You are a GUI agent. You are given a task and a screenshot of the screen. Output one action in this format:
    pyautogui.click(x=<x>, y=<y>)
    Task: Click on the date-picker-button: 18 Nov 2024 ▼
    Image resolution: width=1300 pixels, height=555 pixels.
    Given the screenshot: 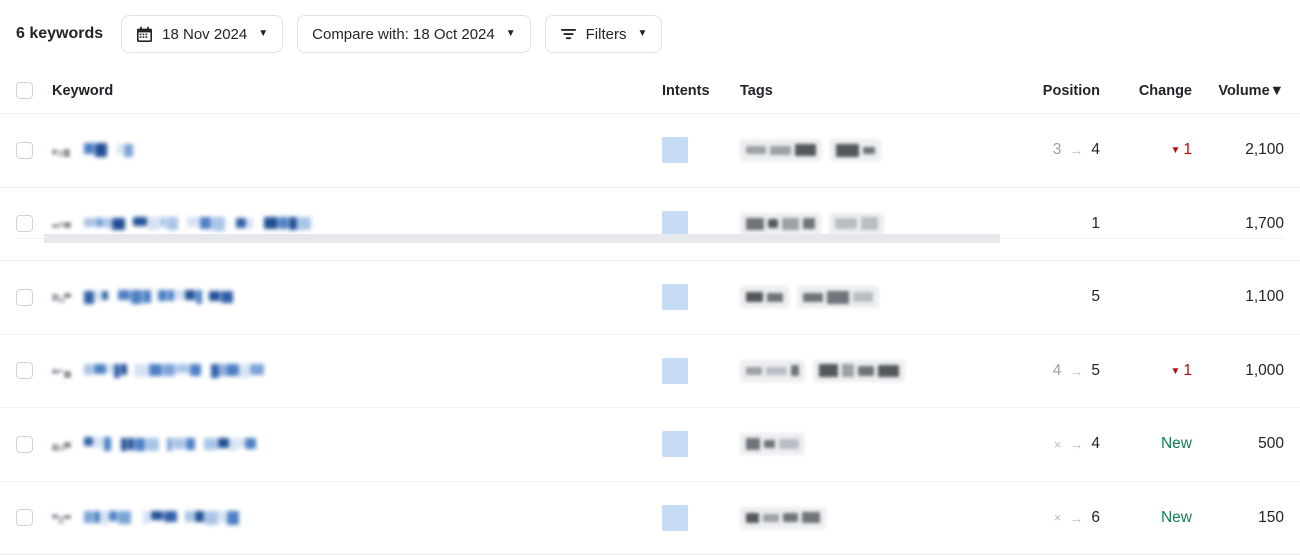 What is the action you would take?
    pyautogui.click(x=202, y=34)
    